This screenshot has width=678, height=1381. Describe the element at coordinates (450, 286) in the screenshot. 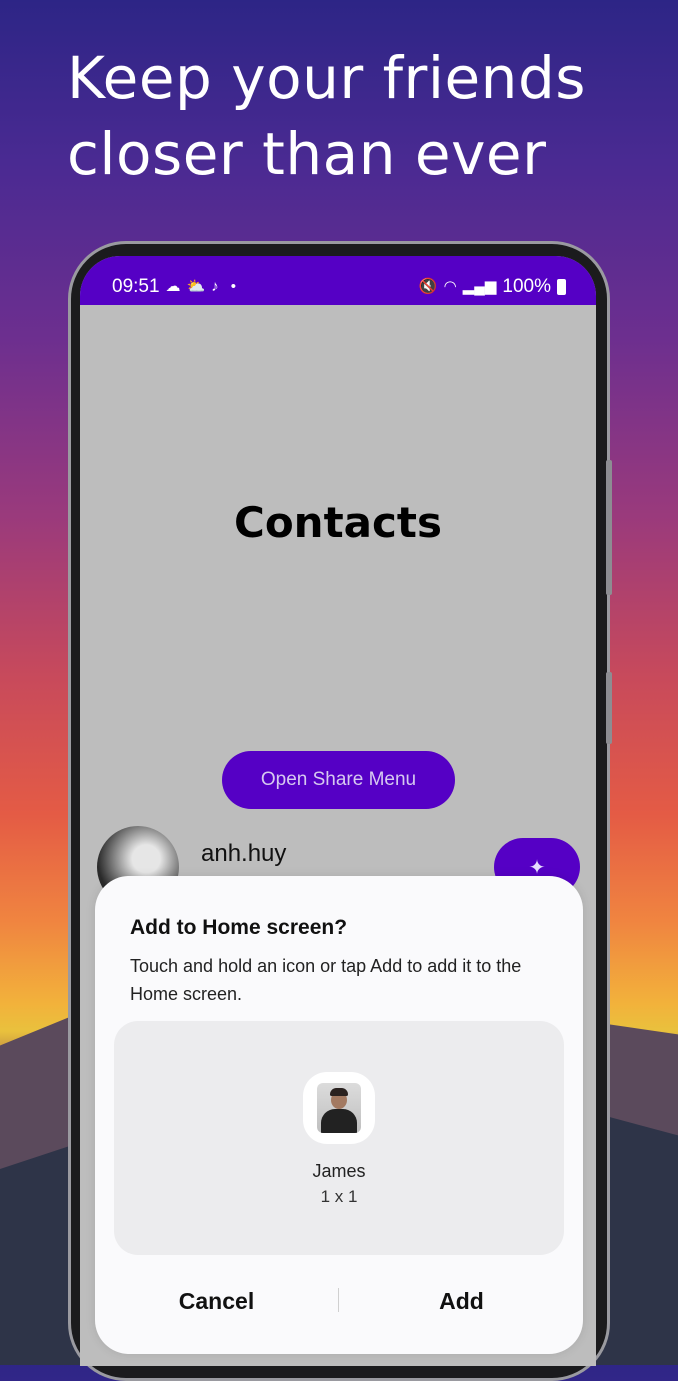

I see `wifi-icon: ◠` at that location.